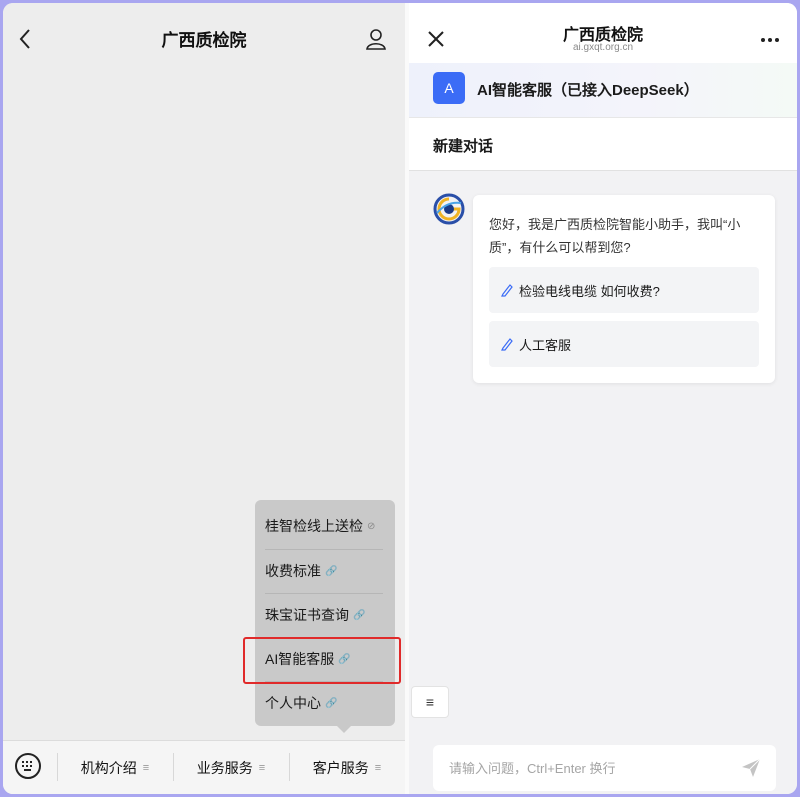 The width and height of the screenshot is (800, 797). Describe the element at coordinates (751, 768) in the screenshot. I see `send-icon` at that location.